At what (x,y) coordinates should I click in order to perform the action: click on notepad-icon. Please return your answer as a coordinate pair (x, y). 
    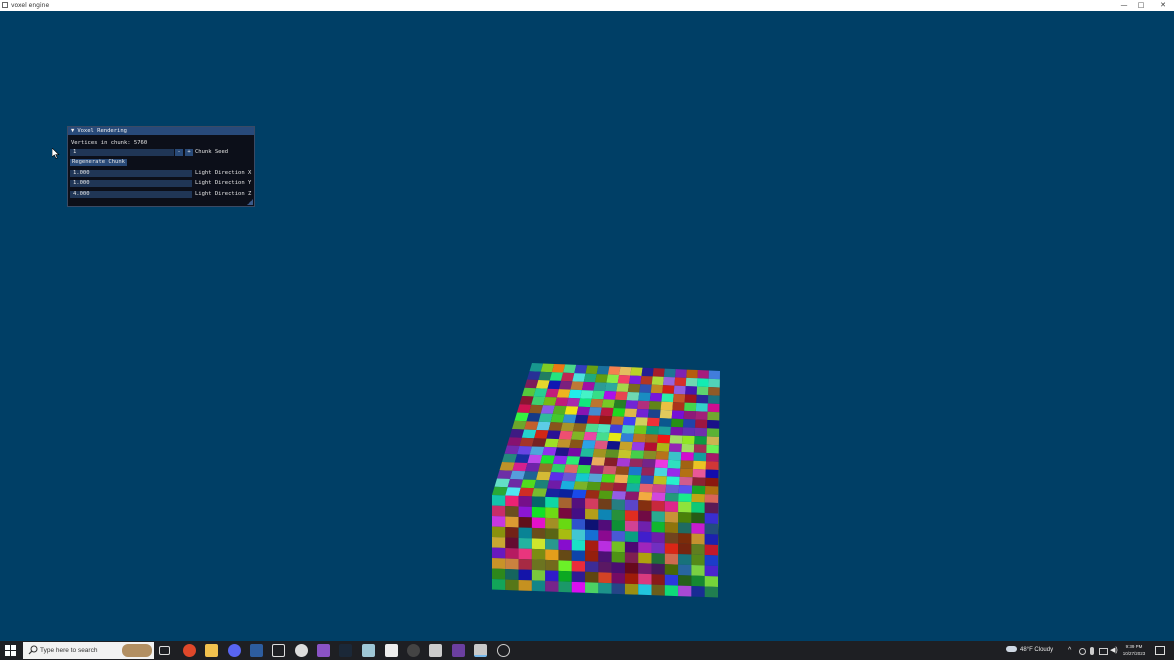
    Looking at the image, I should click on (368, 650).